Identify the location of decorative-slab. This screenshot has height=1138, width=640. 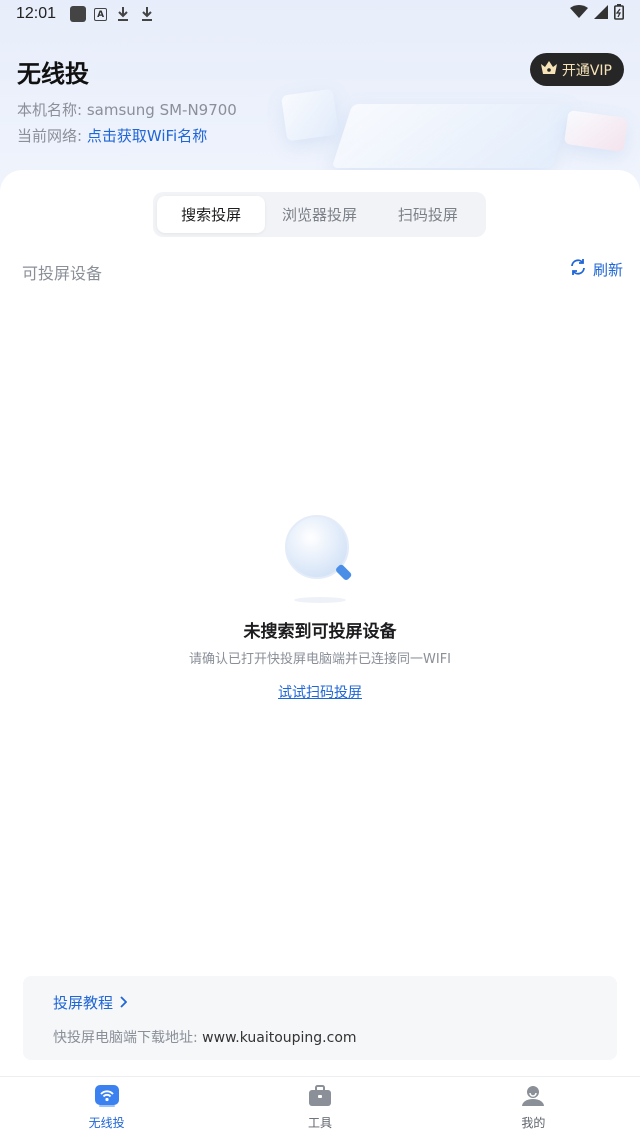
(452, 136).